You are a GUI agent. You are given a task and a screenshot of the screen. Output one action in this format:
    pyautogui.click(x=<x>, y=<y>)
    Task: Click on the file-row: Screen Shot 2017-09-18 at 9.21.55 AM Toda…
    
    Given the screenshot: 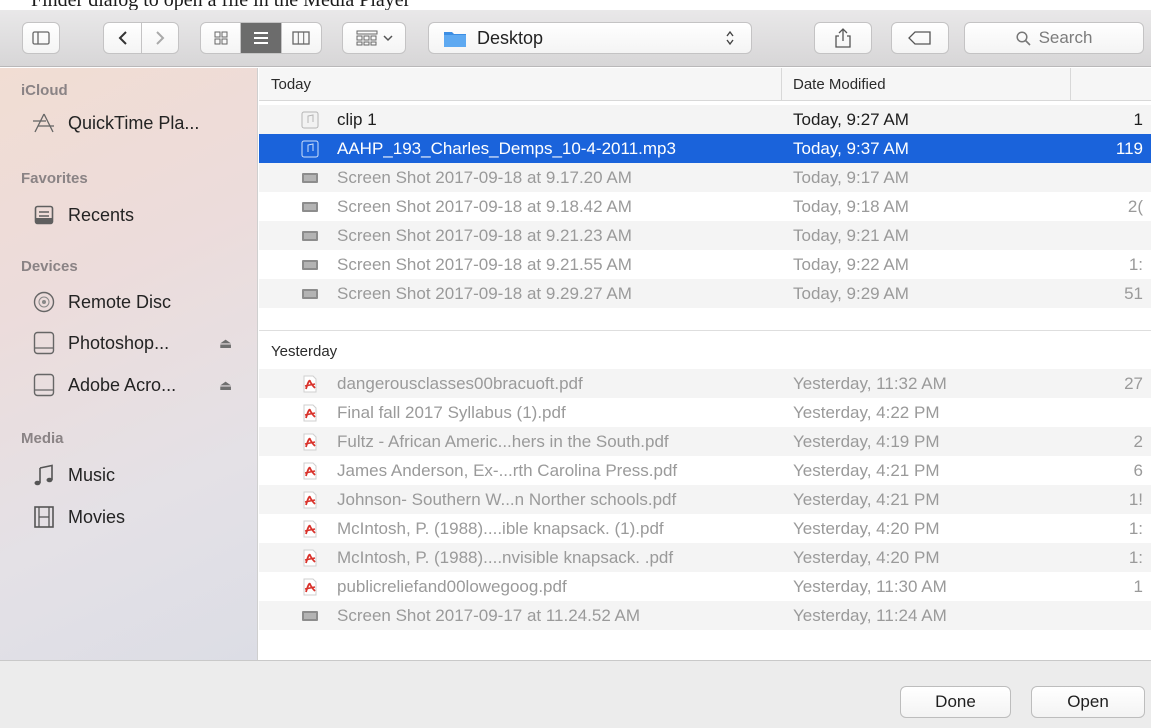 What is the action you would take?
    pyautogui.click(x=705, y=264)
    